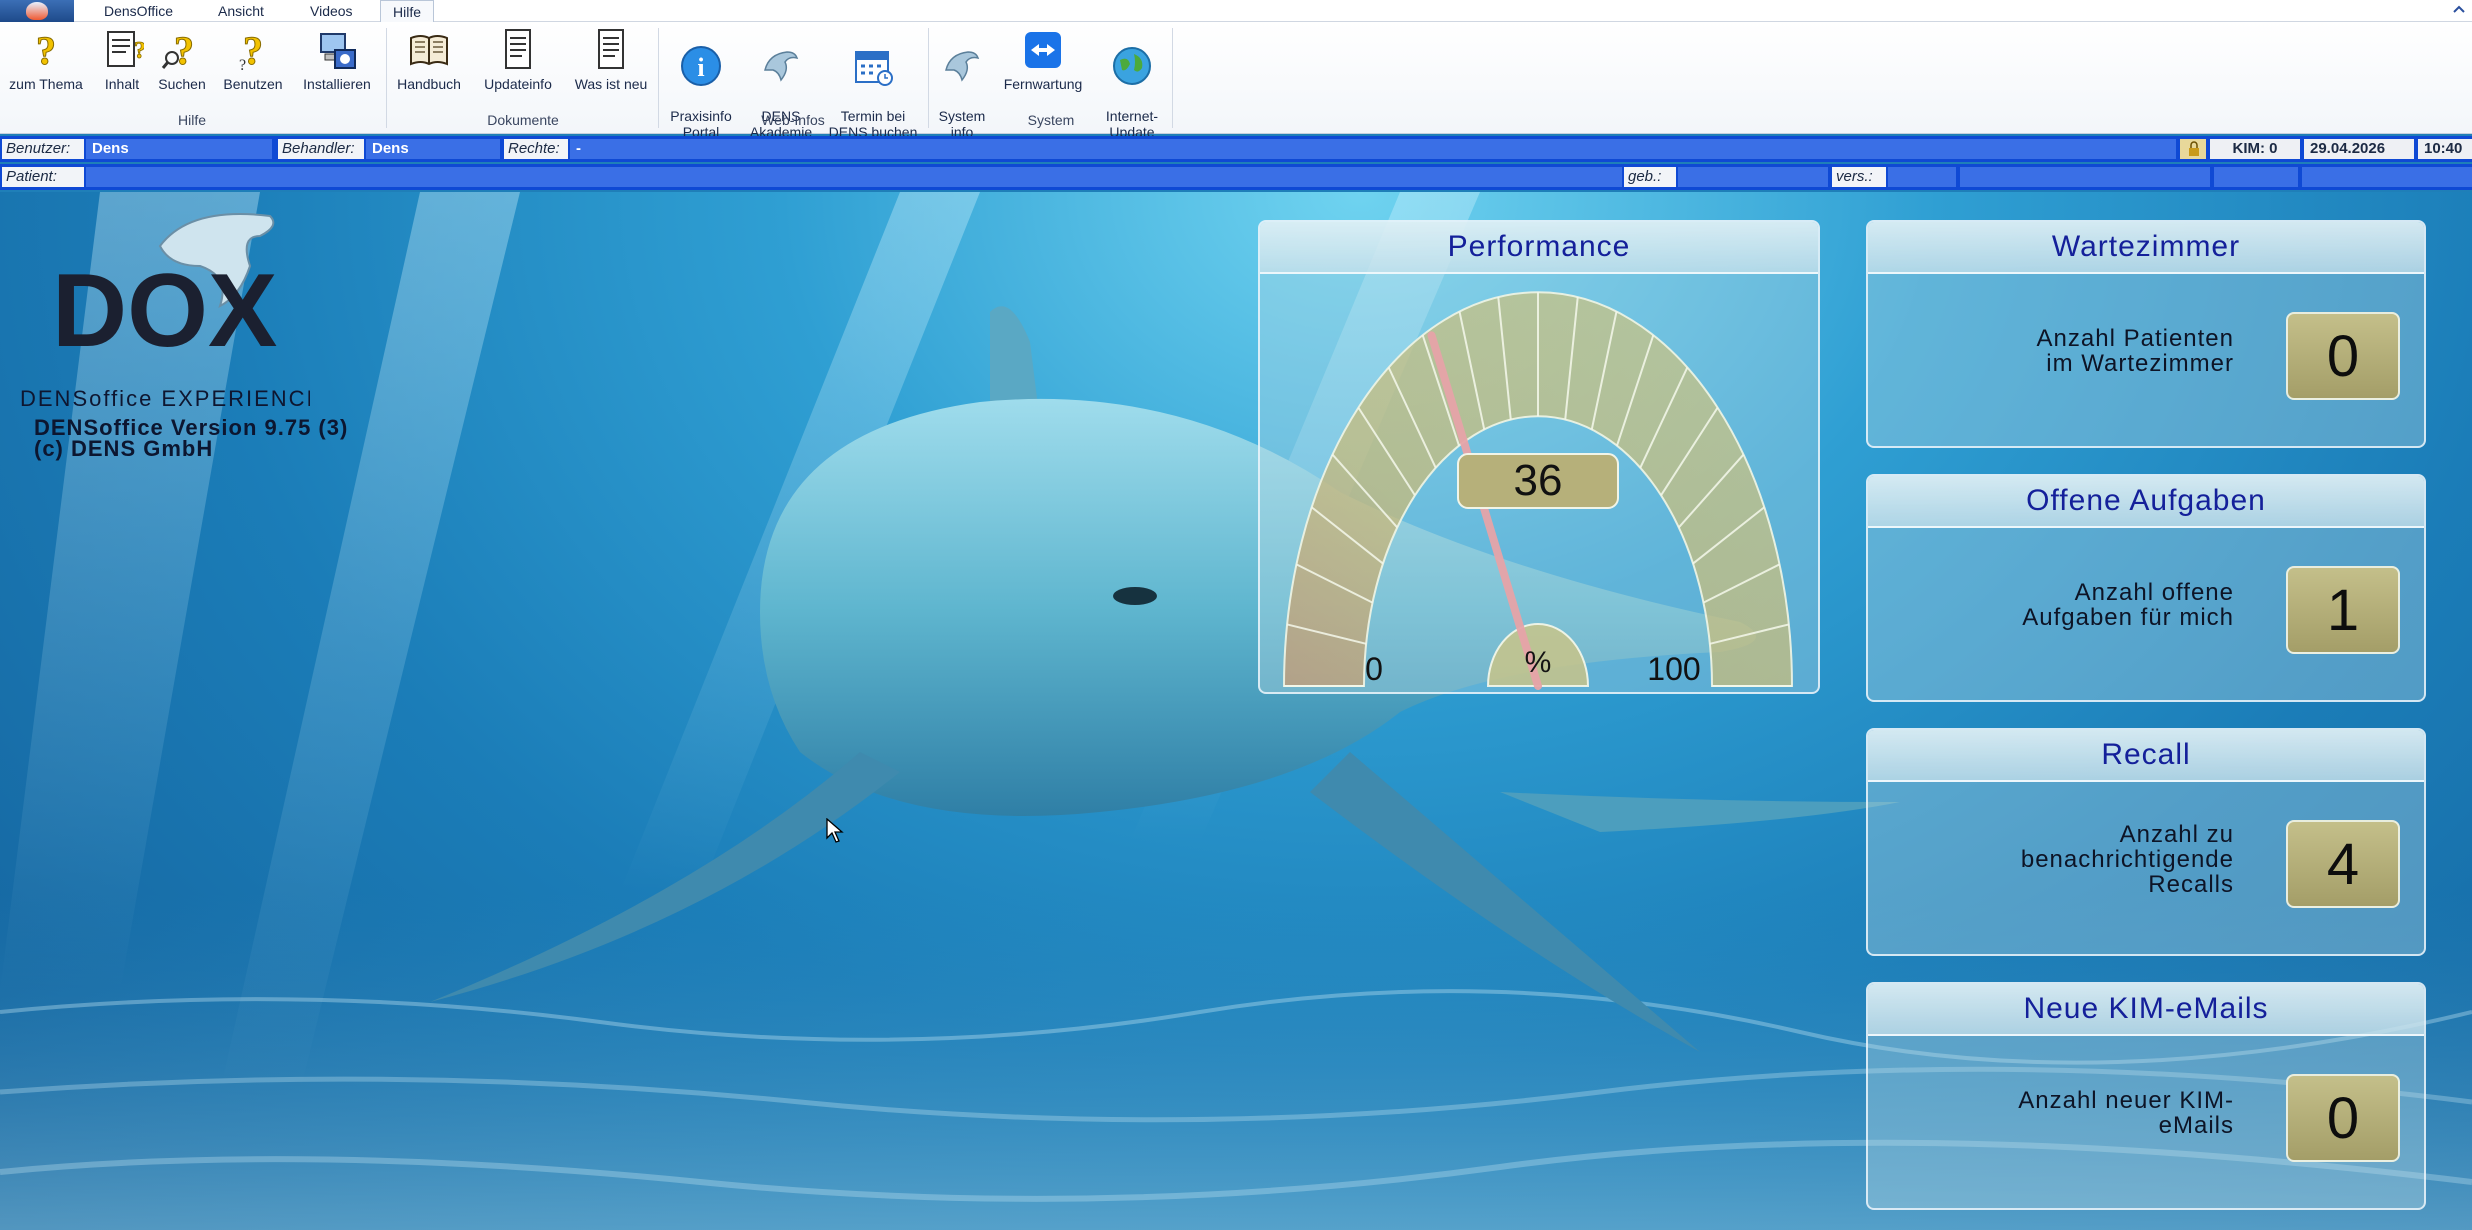  What do you see at coordinates (138, 11) in the screenshot?
I see `tab-densoffice: DensOffice` at bounding box center [138, 11].